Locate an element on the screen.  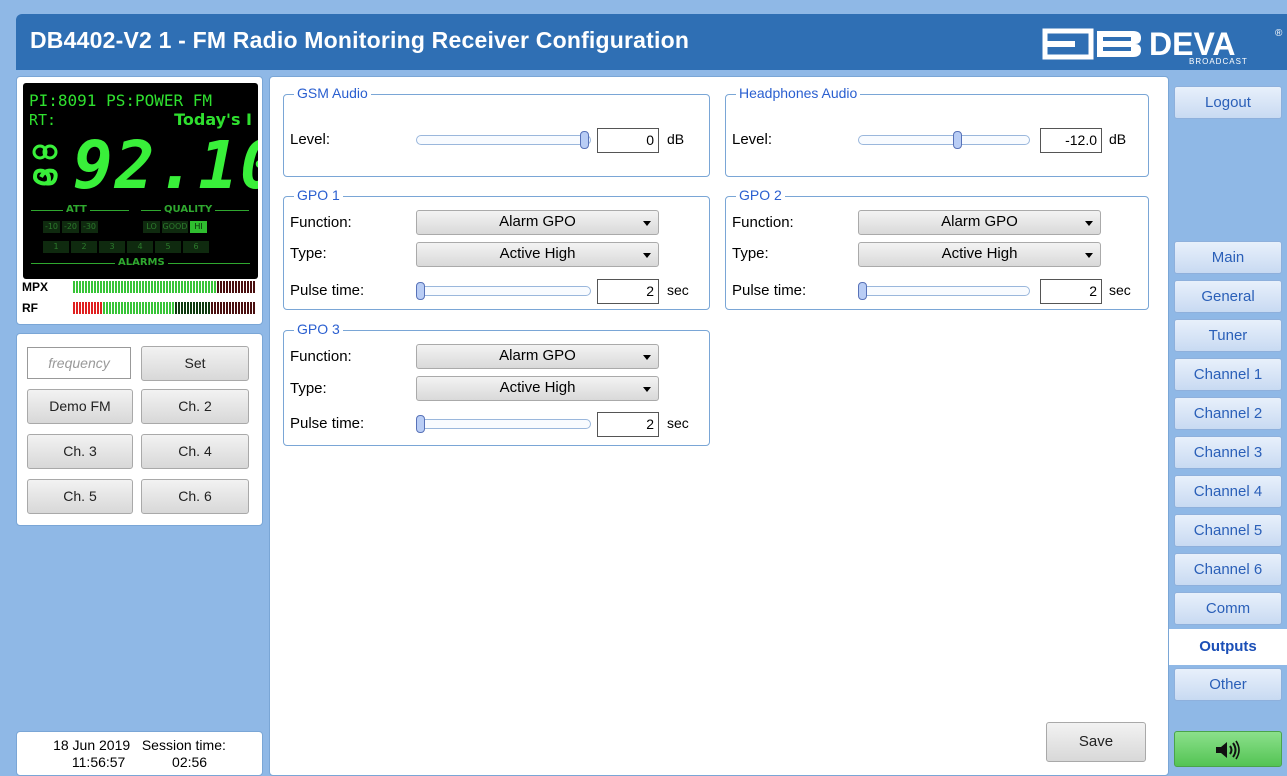
gpo3-type-select: Active High is located at coordinates (537, 388).